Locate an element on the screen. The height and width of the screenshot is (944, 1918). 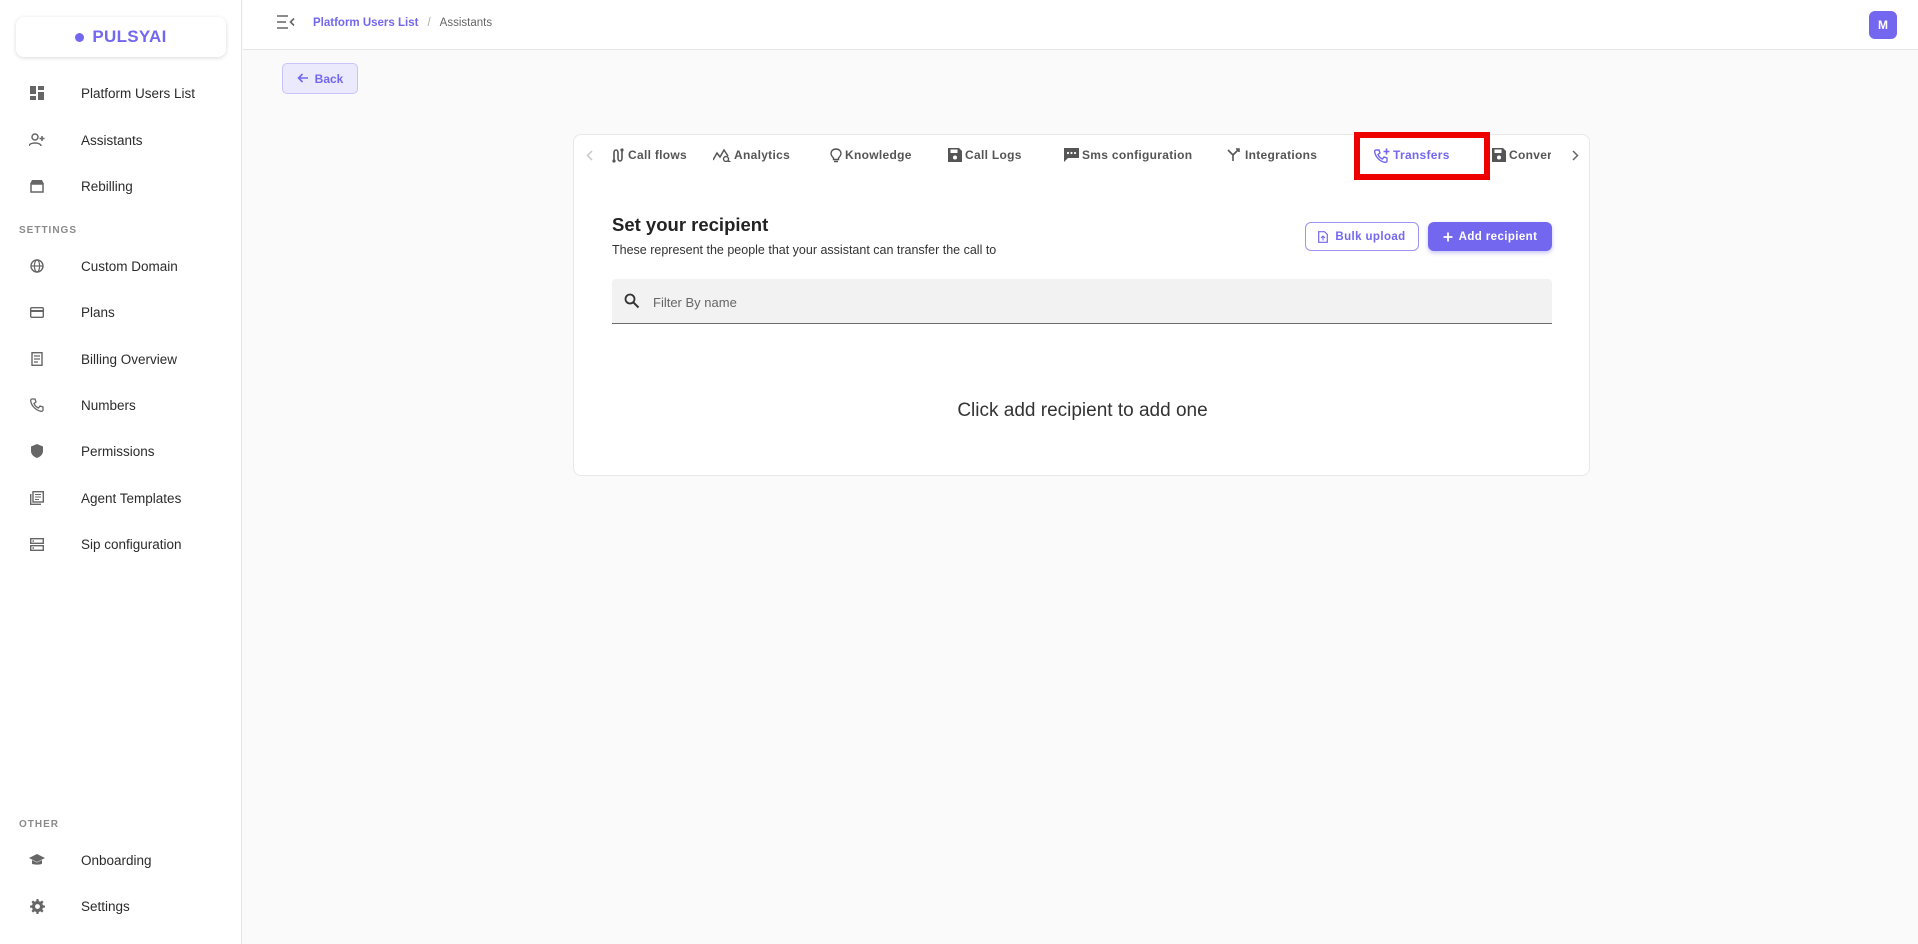
logo-dot-icon is located at coordinates (80, 37).